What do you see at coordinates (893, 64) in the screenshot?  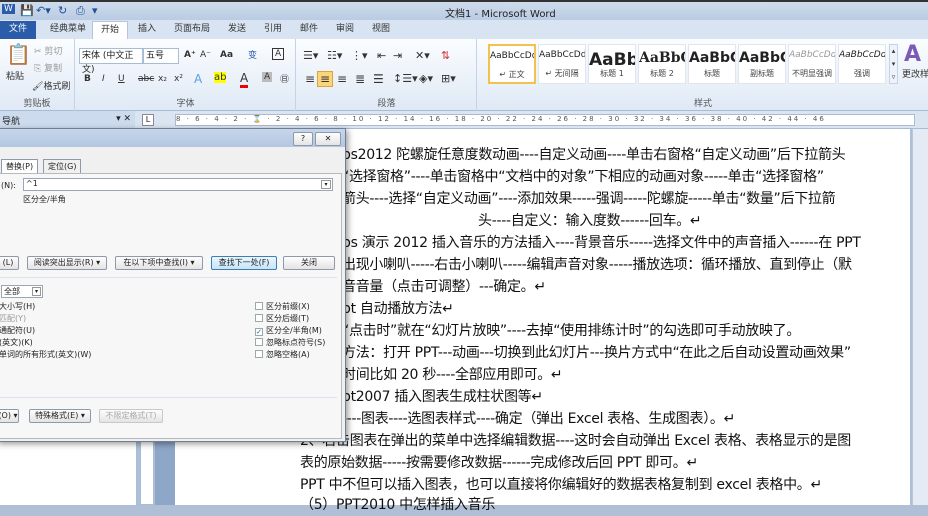 I see `styles-scroll: ▴ ▾ ▿` at bounding box center [893, 64].